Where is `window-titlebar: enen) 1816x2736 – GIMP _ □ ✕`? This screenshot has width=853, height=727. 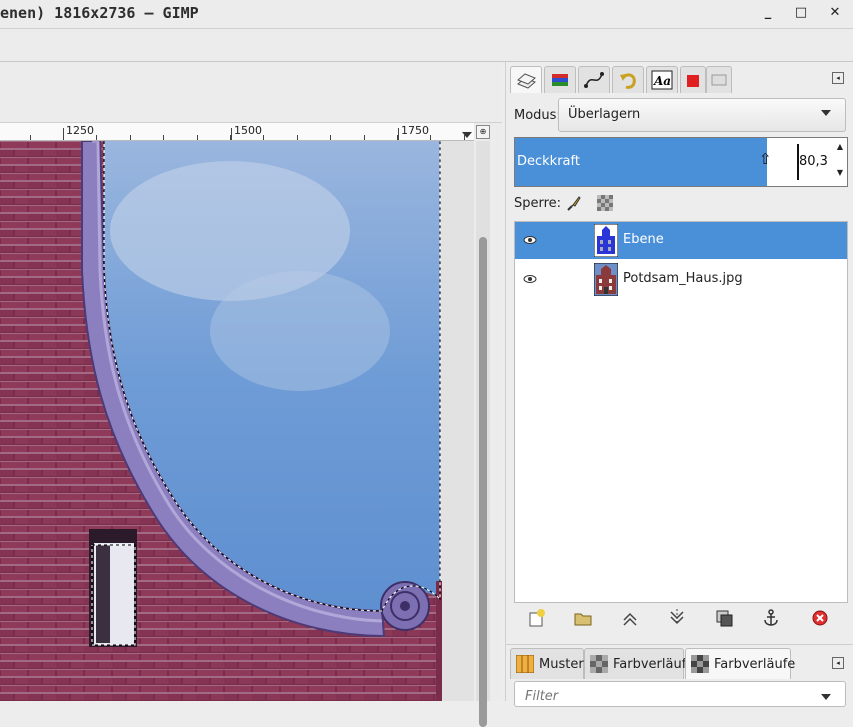
window-titlebar: enen) 1816x2736 – GIMP _ □ ✕ is located at coordinates (426, 14).